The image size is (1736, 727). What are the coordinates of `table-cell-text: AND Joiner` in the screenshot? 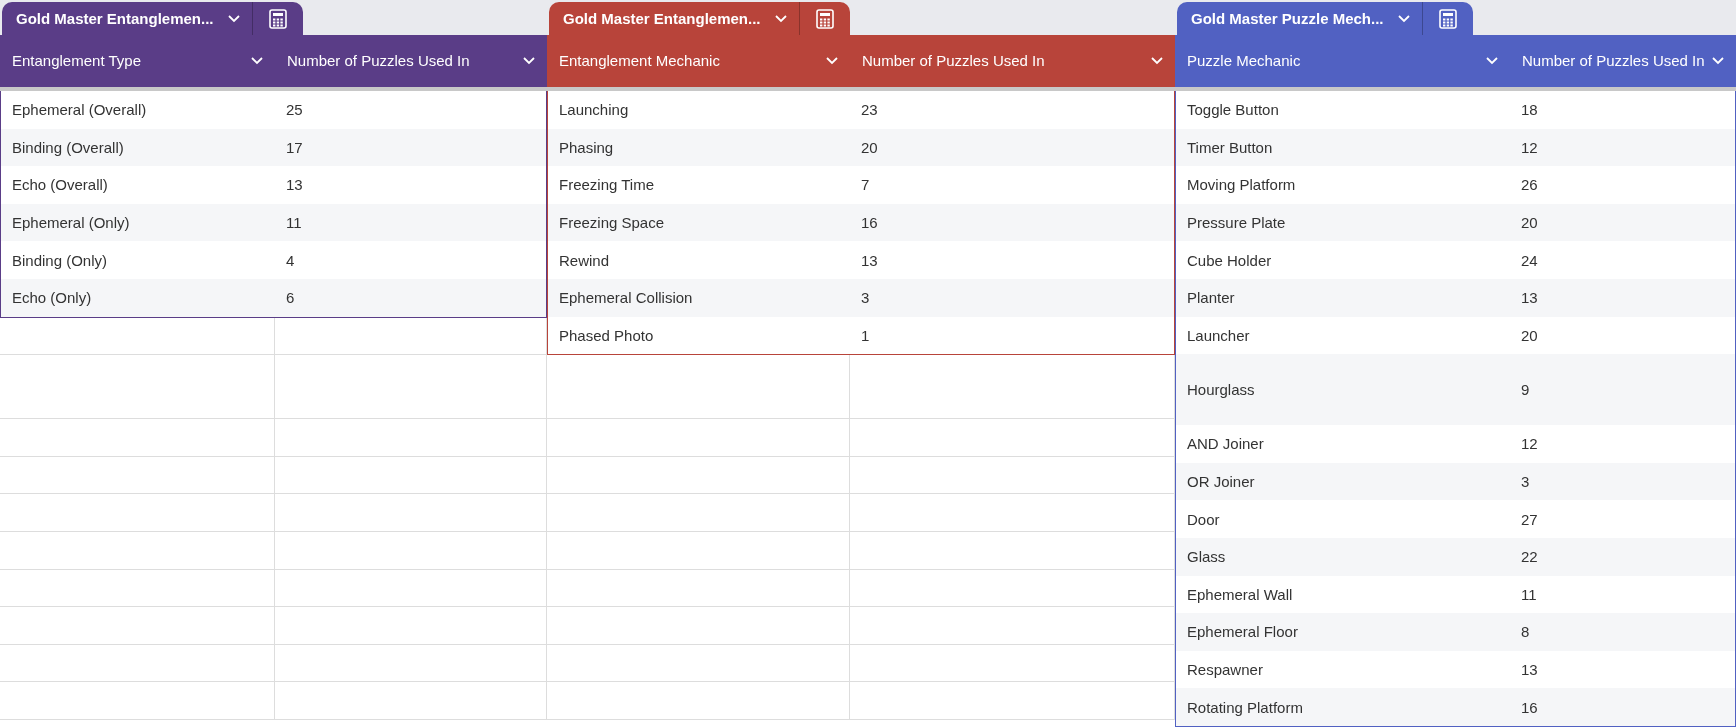 It's located at (1225, 444).